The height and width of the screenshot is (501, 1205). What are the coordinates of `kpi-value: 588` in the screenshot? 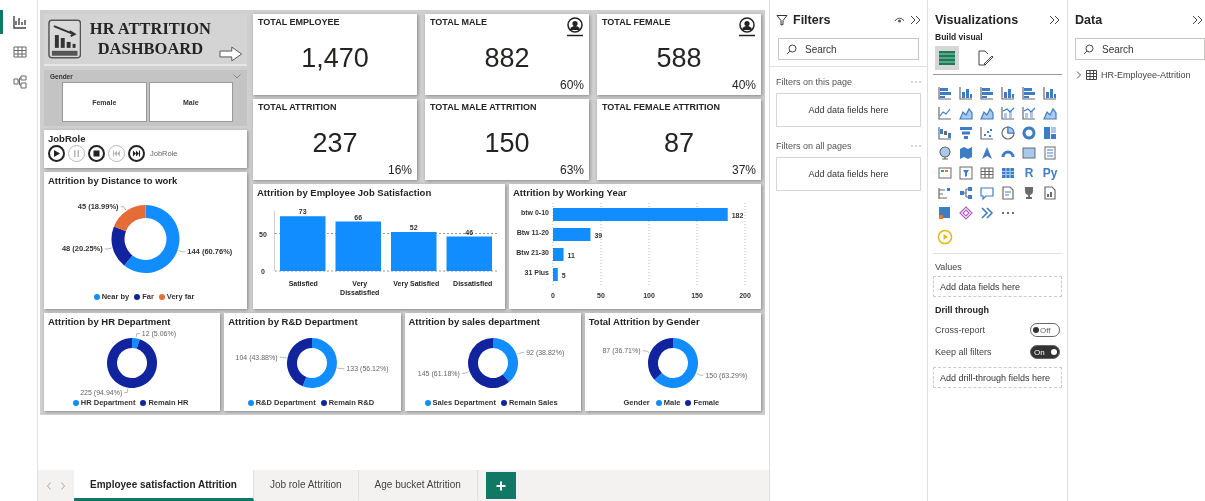 It's located at (679, 58).